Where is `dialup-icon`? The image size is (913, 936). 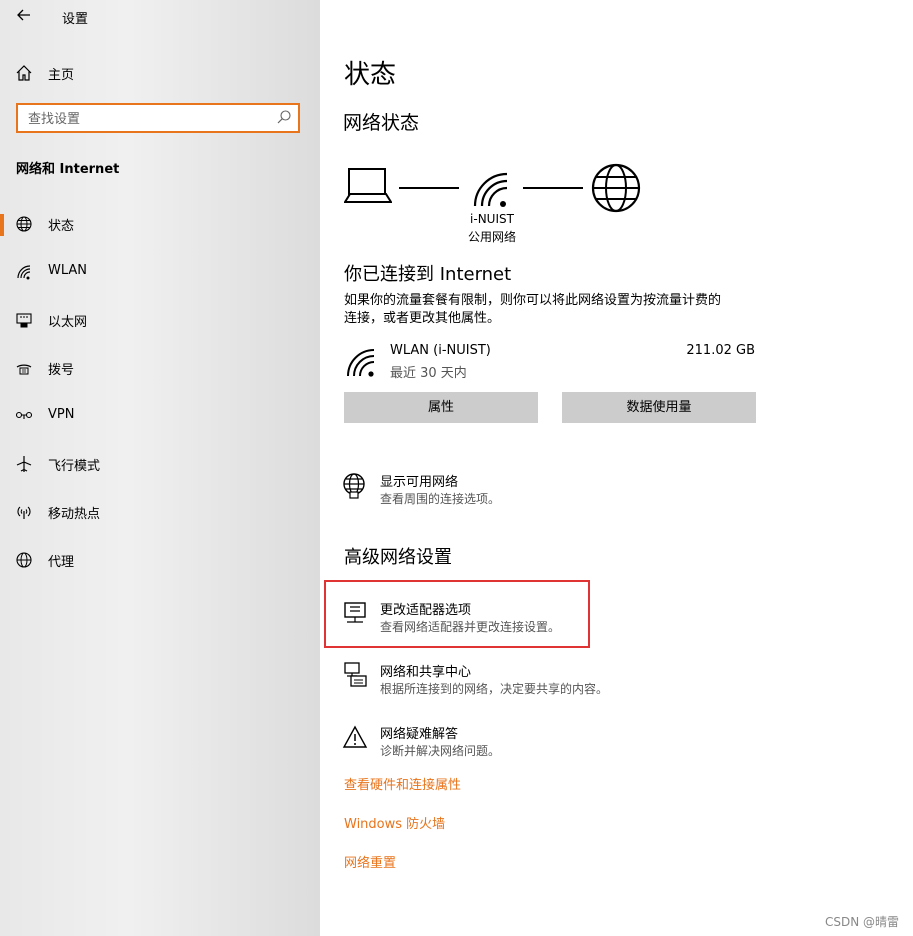 dialup-icon is located at coordinates (24, 368).